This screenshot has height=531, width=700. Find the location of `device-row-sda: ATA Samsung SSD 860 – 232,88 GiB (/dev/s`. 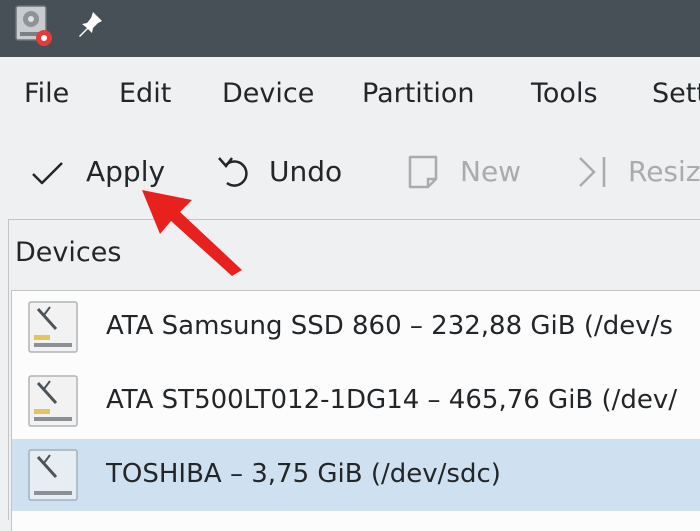

device-row-sda: ATA Samsung SSD 860 – 232,88 GiB (/dev/s is located at coordinates (356, 327).